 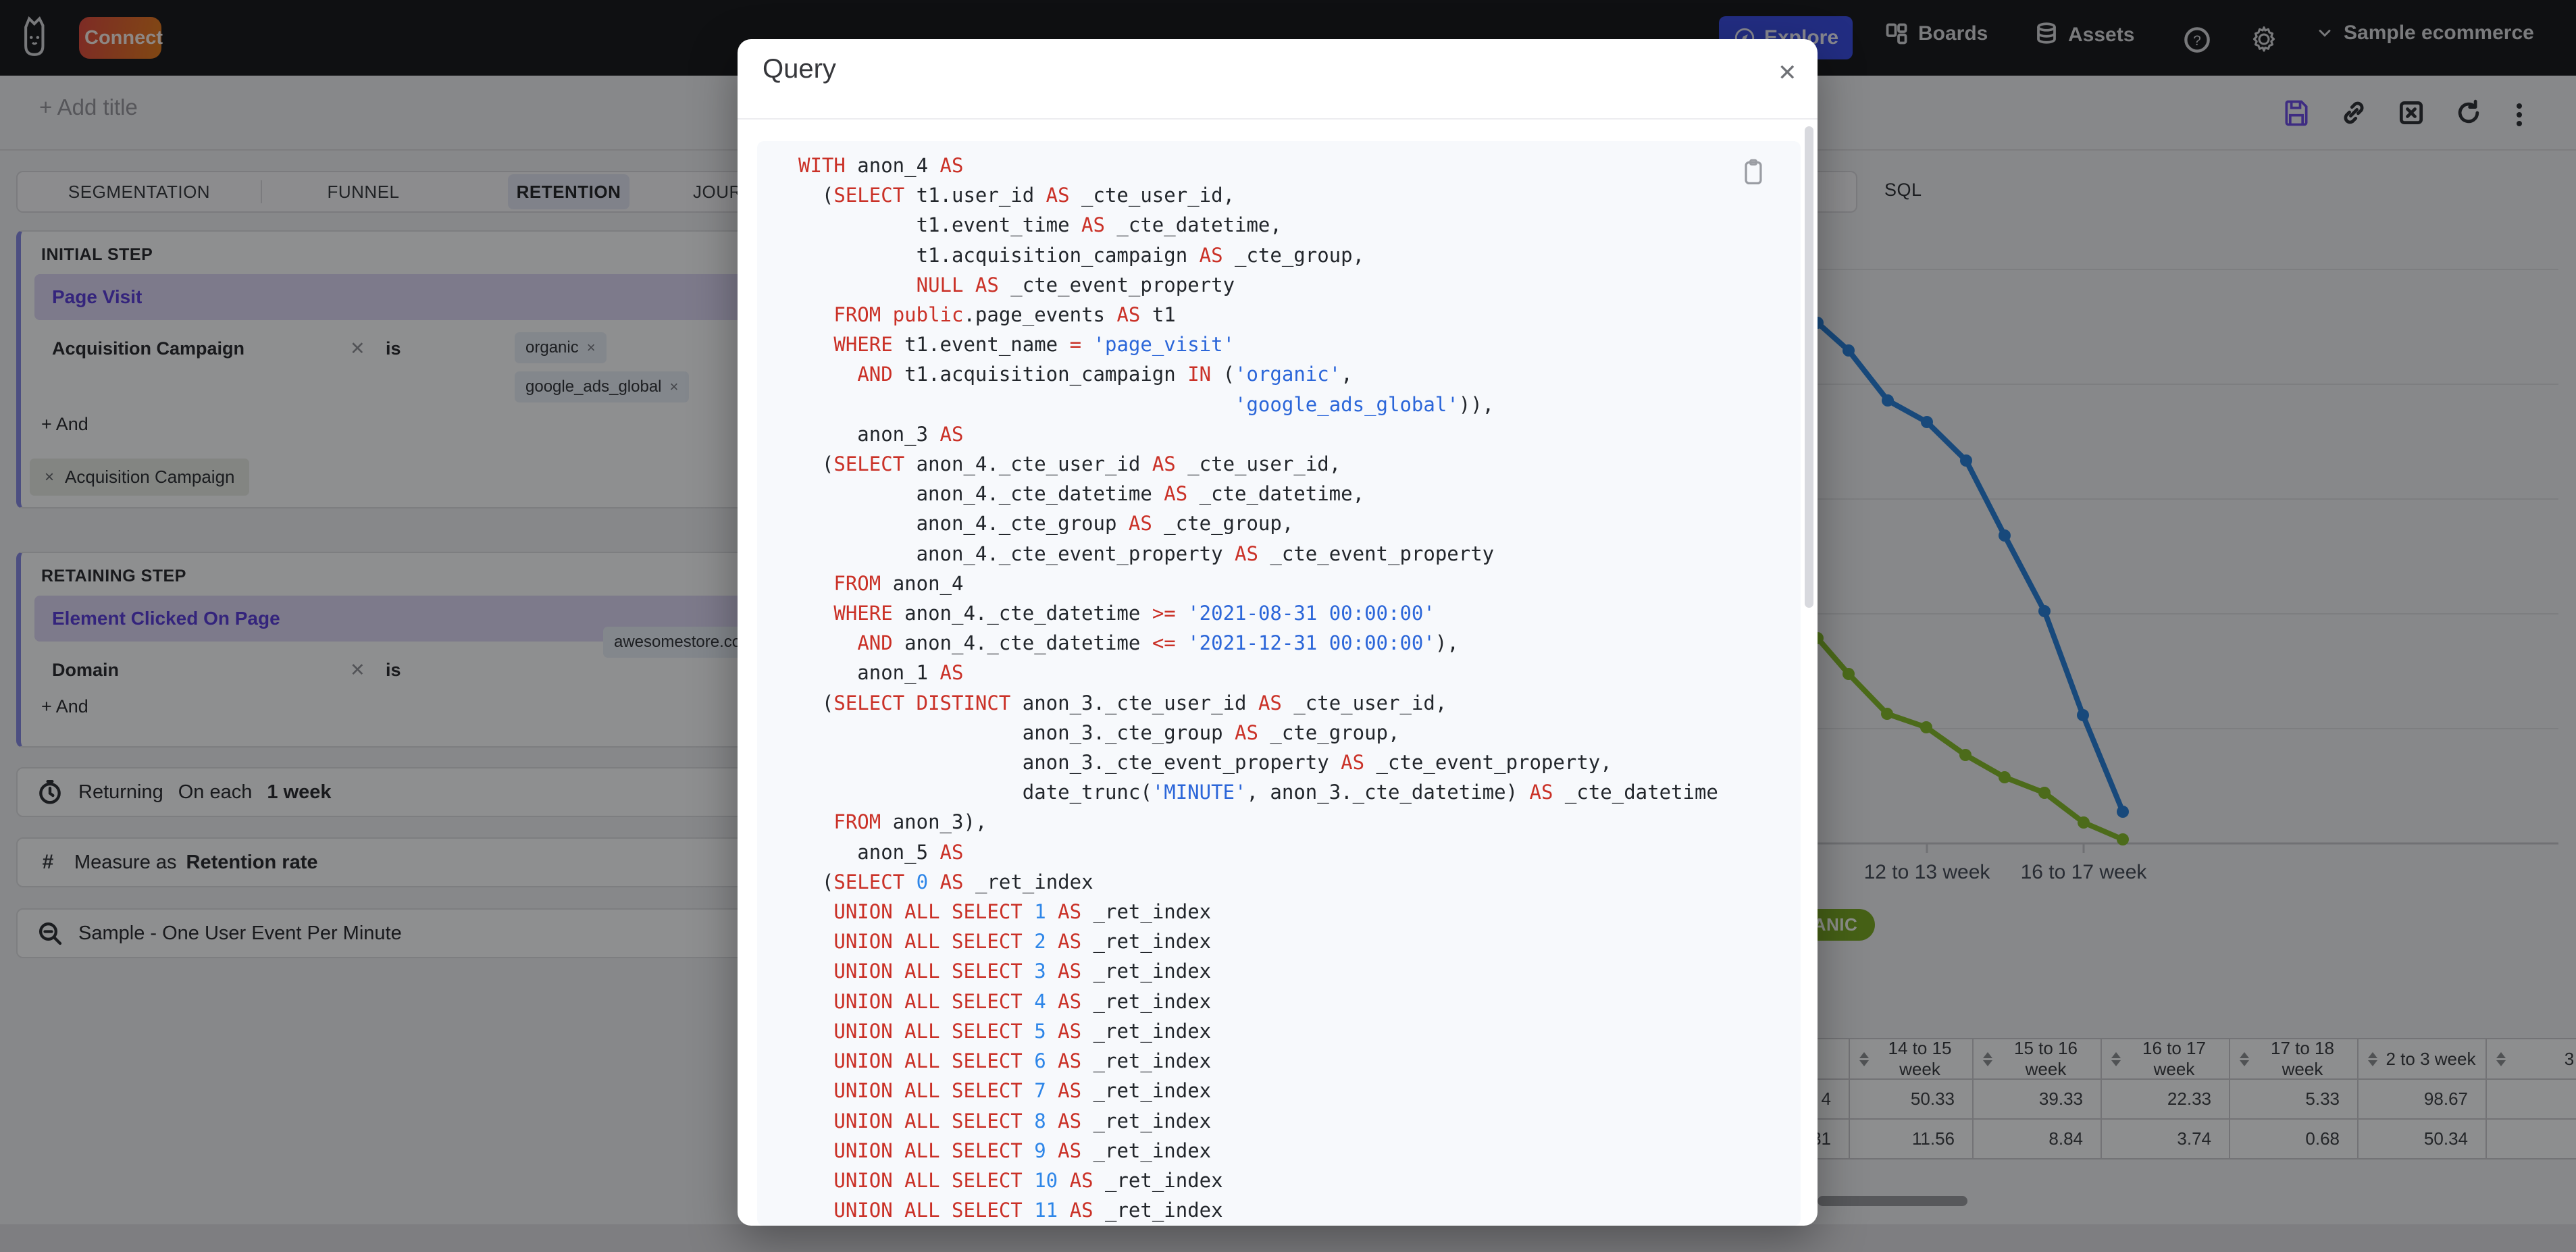 I want to click on sql-code-line: UNION ALL SELECT 6 AS _ret_index, so click(x=1022, y=1061).